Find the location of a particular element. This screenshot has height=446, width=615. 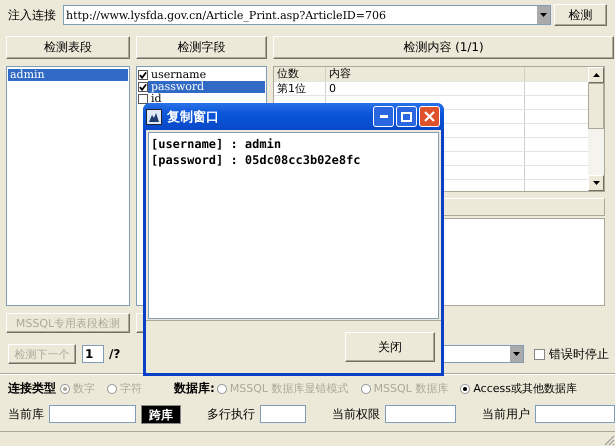

column-header: 内容 is located at coordinates (425, 74).